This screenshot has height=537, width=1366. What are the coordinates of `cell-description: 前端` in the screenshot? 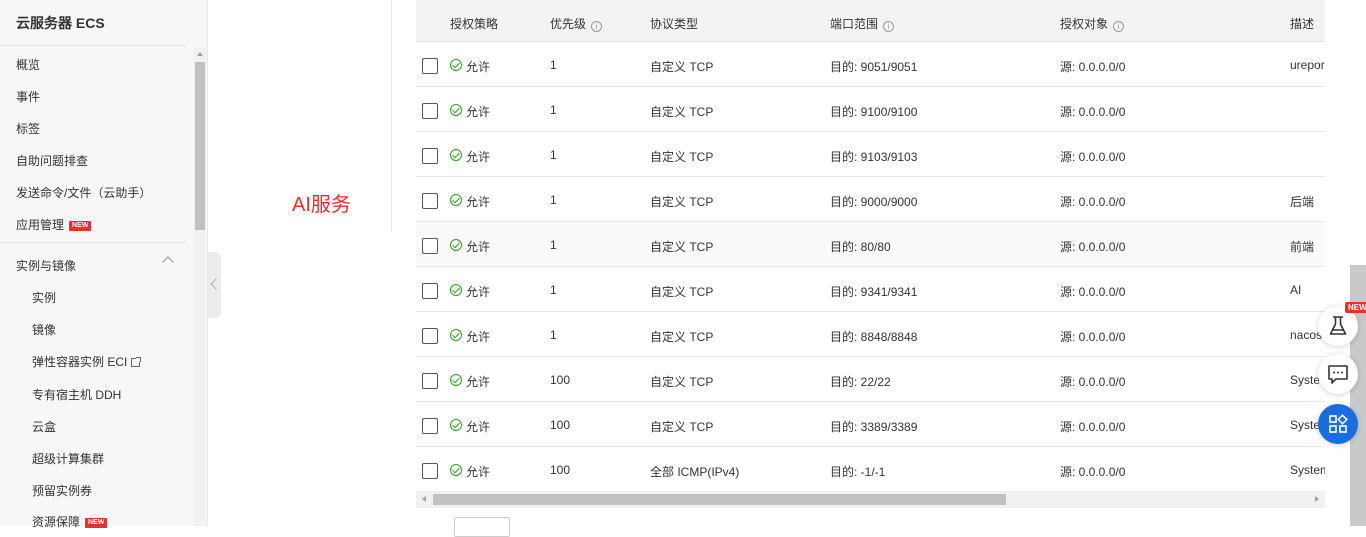 It's located at (1302, 247).